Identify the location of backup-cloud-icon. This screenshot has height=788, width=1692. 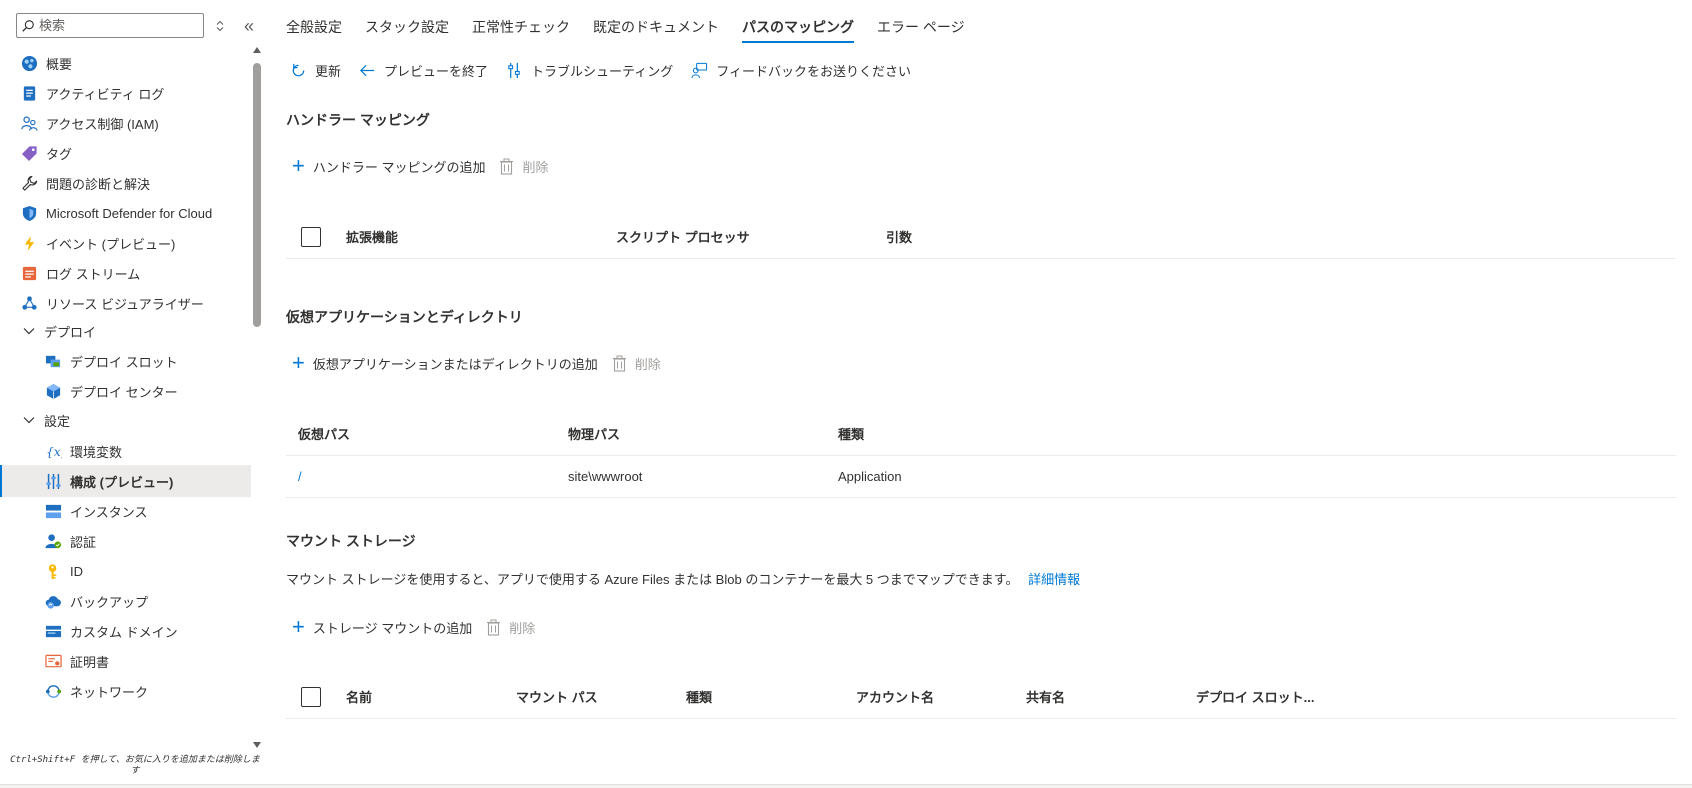
(53, 601).